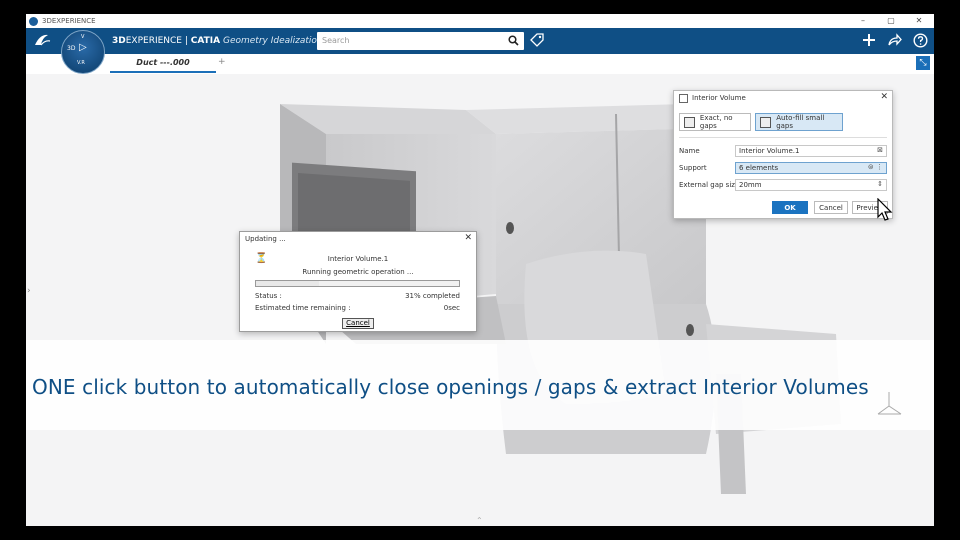 The width and height of the screenshot is (960, 540). I want to click on search-placeholder: Search, so click(336, 40).